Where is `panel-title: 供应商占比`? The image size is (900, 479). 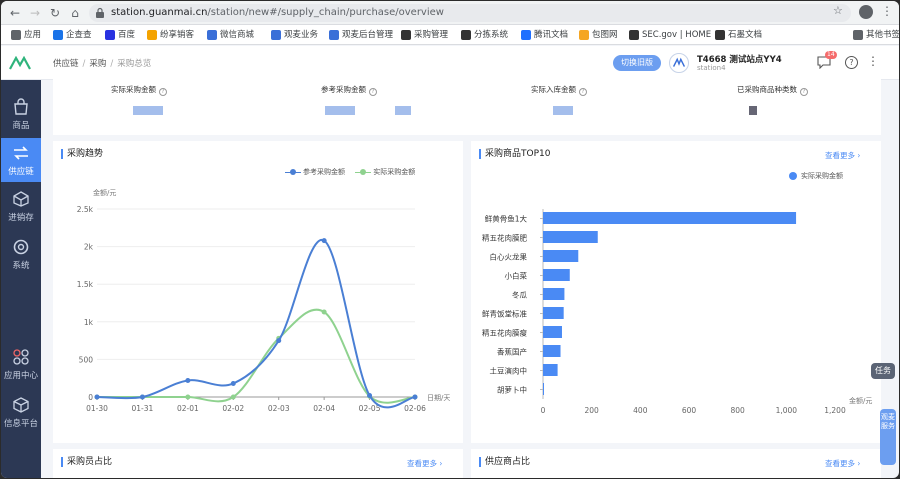
panel-title: 供应商占比 is located at coordinates (504, 462).